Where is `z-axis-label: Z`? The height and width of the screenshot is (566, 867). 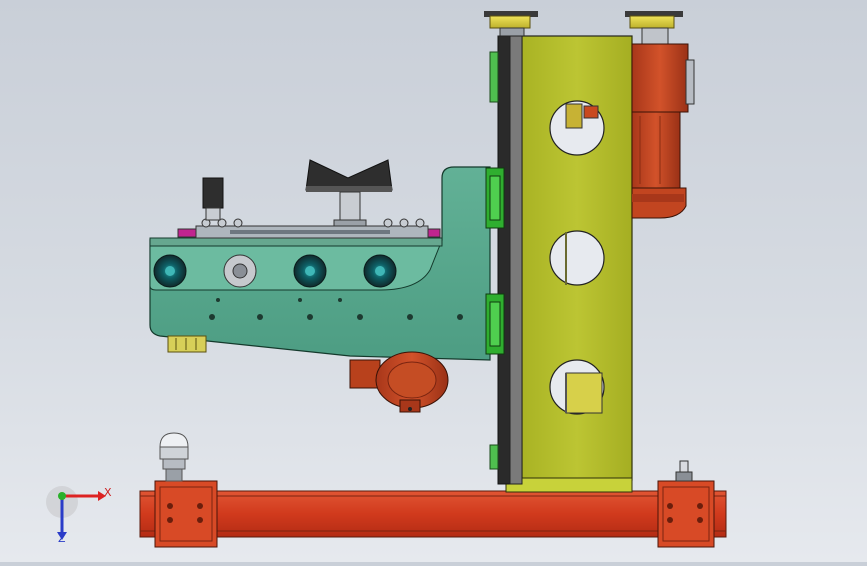 z-axis-label: Z is located at coordinates (62, 538).